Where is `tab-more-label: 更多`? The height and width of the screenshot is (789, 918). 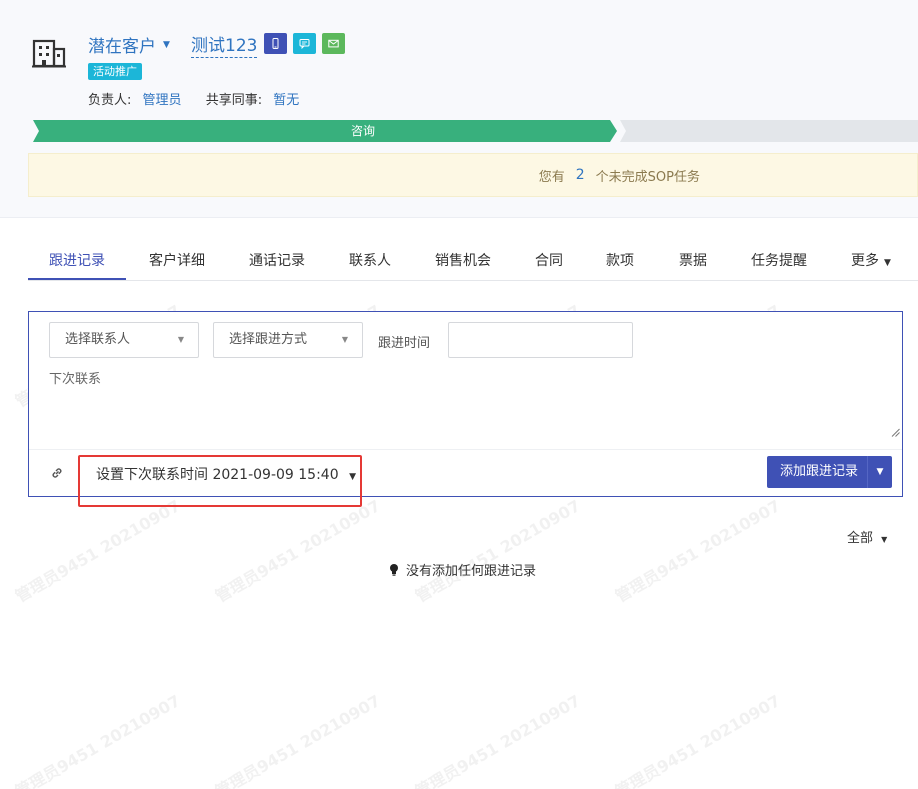
tab-more-label: 更多 is located at coordinates (865, 261).